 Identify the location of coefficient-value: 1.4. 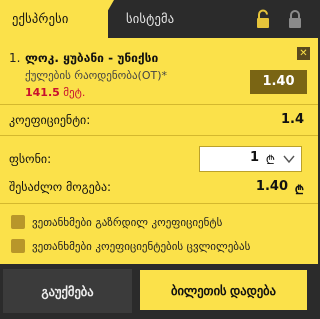
(292, 119).